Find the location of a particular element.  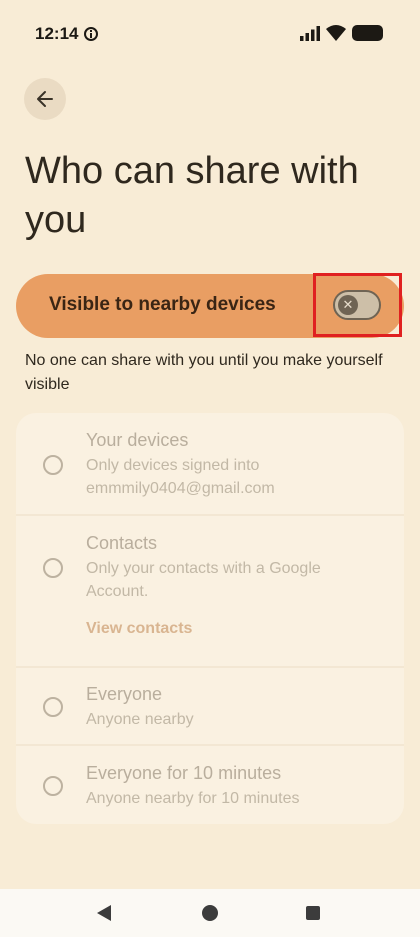

wifi-icon is located at coordinates (336, 33).